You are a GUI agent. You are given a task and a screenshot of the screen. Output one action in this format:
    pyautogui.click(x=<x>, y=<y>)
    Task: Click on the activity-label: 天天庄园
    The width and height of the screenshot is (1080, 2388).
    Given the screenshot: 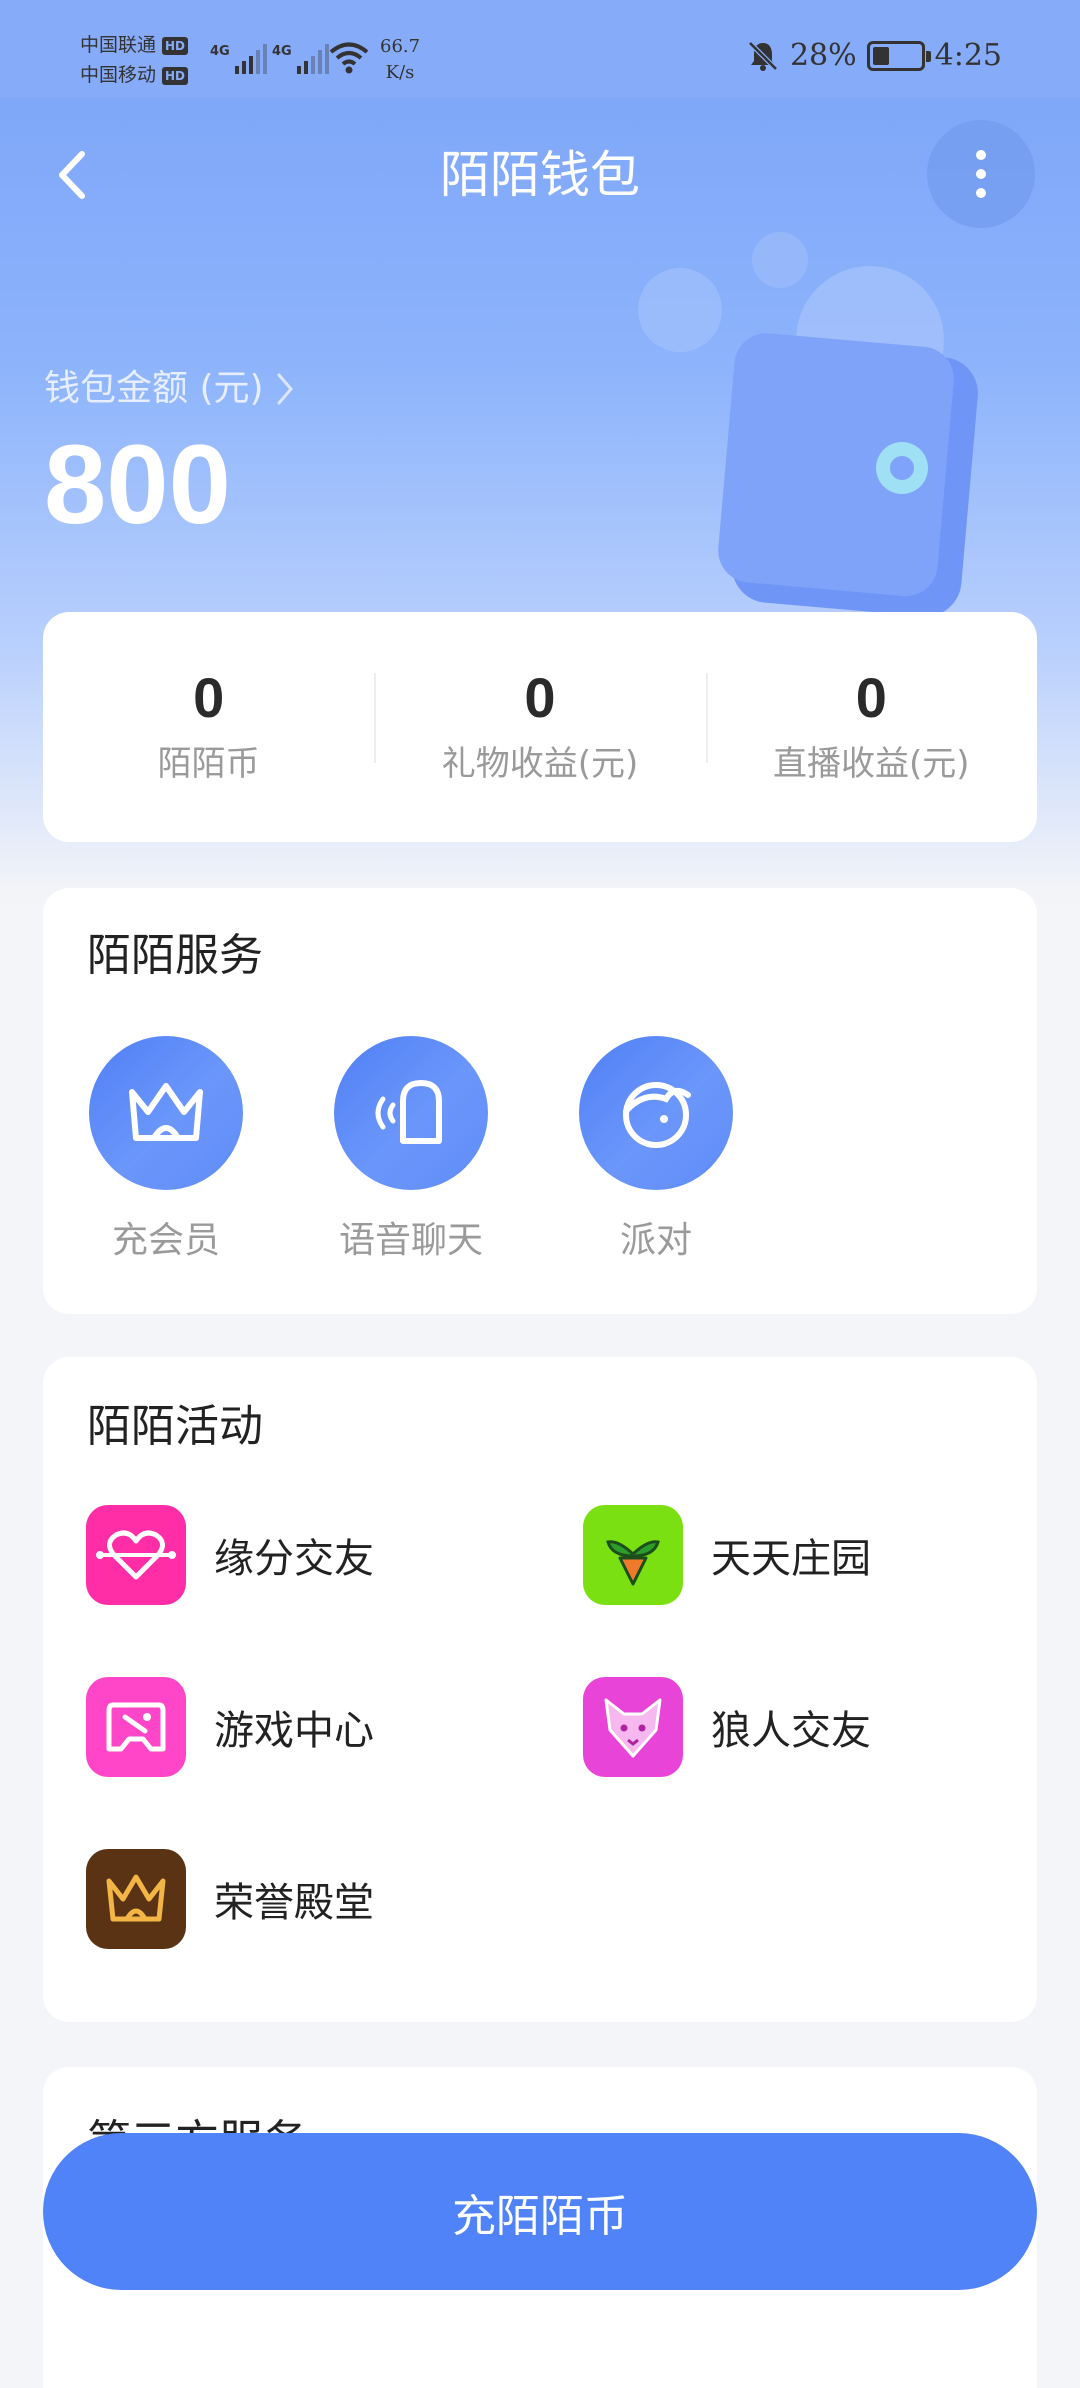 What is the action you would take?
    pyautogui.click(x=791, y=1559)
    